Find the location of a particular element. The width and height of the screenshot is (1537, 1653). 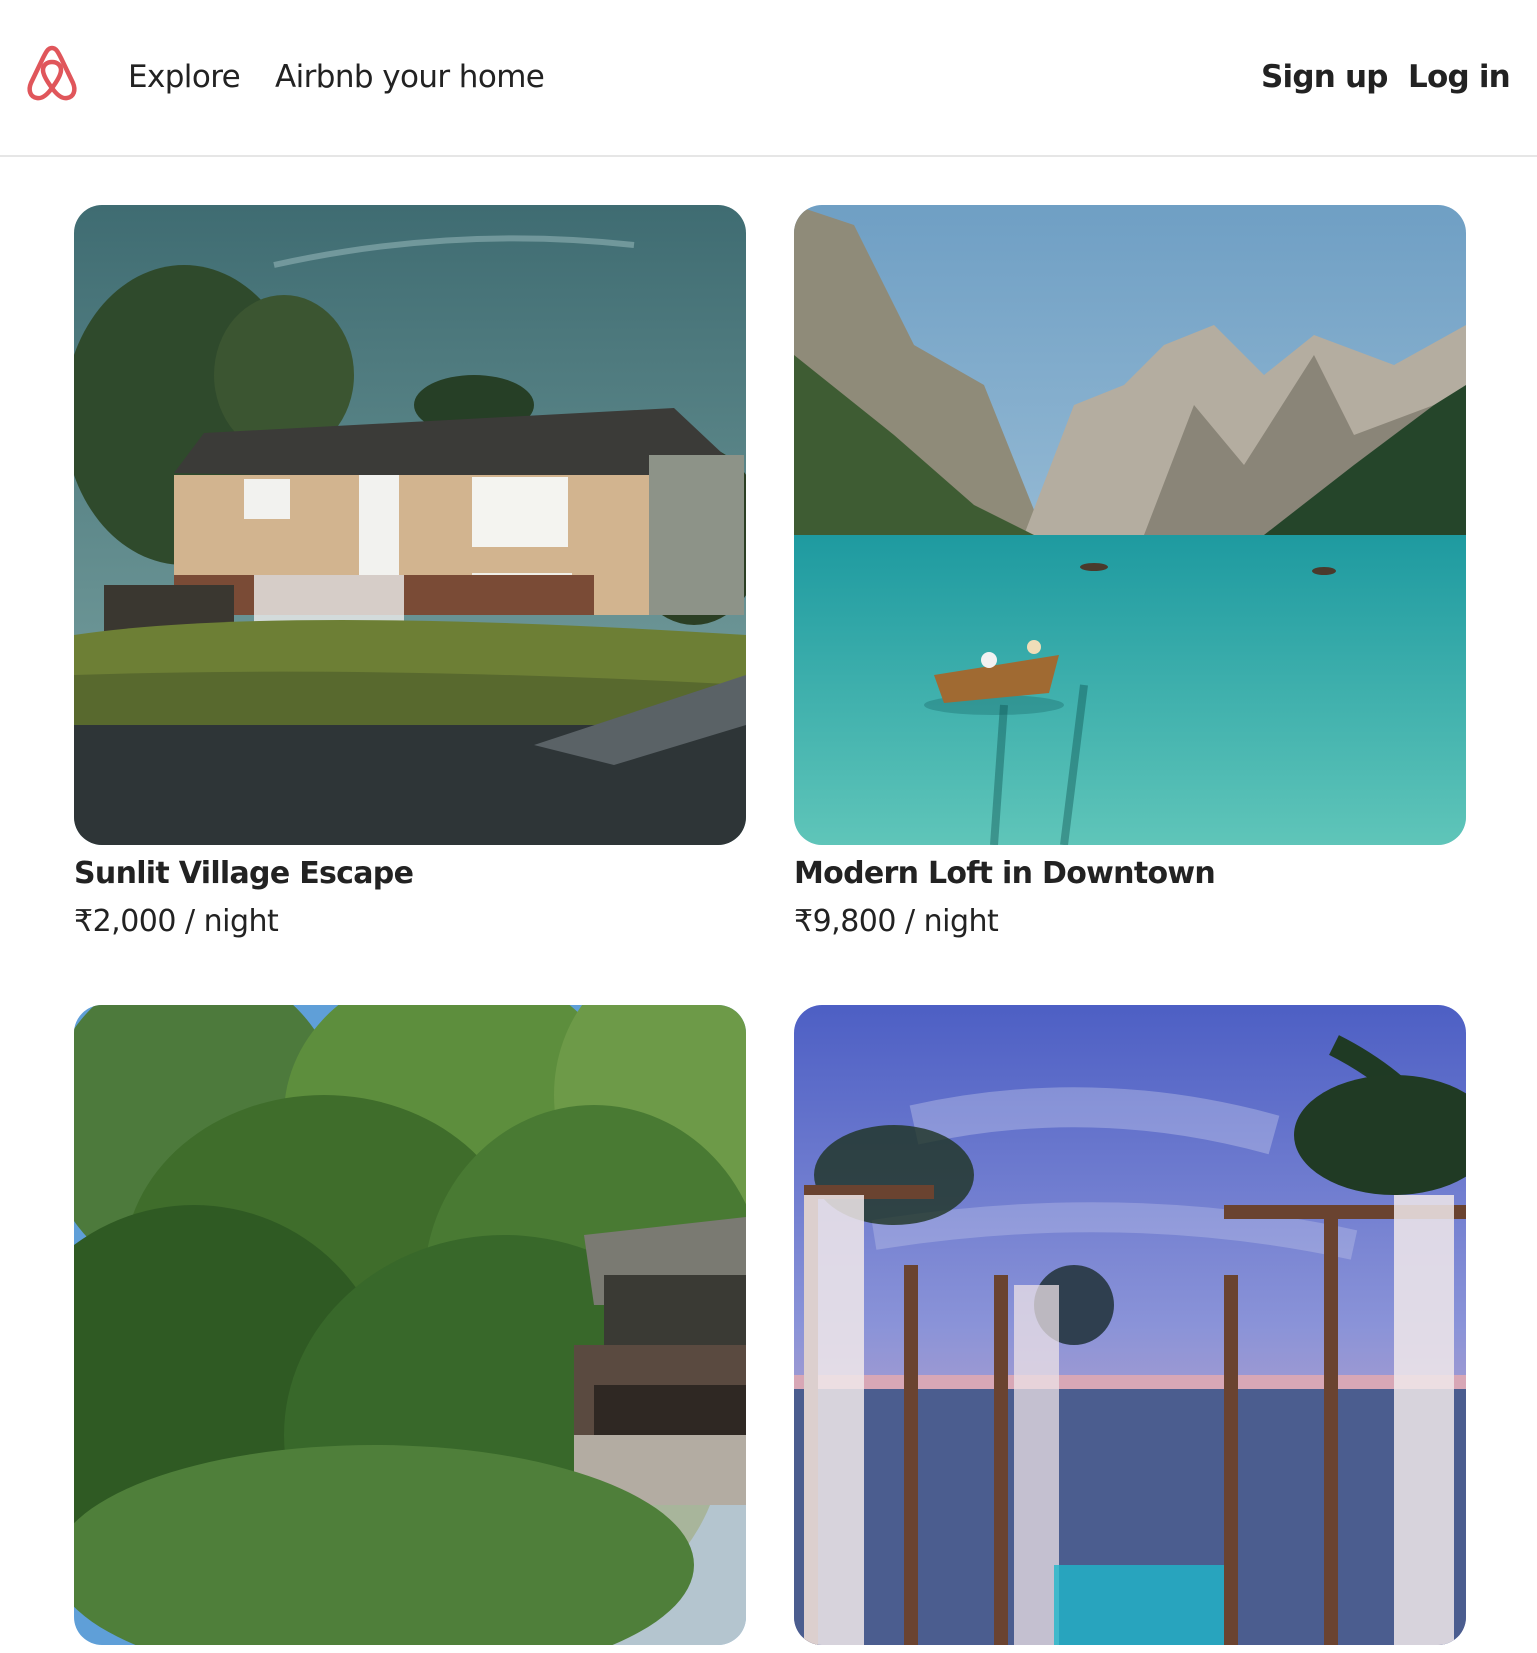

nav-airbnb-your-home-link: Airbnb your home is located at coordinates (410, 77).